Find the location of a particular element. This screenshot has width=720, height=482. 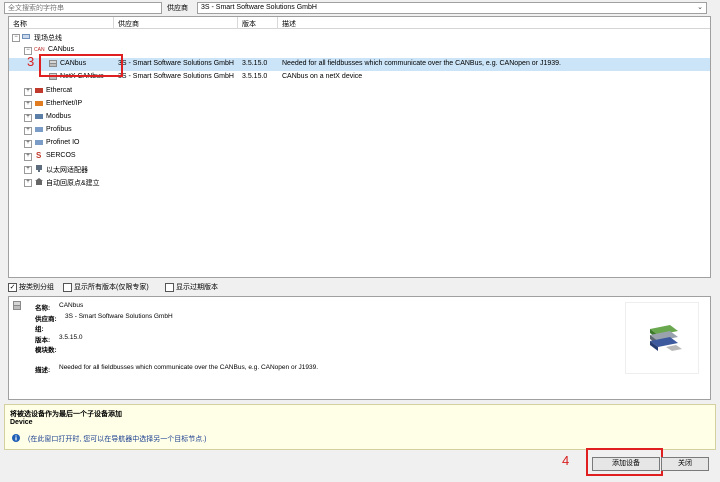

network-adapter-icon is located at coordinates (39, 168).